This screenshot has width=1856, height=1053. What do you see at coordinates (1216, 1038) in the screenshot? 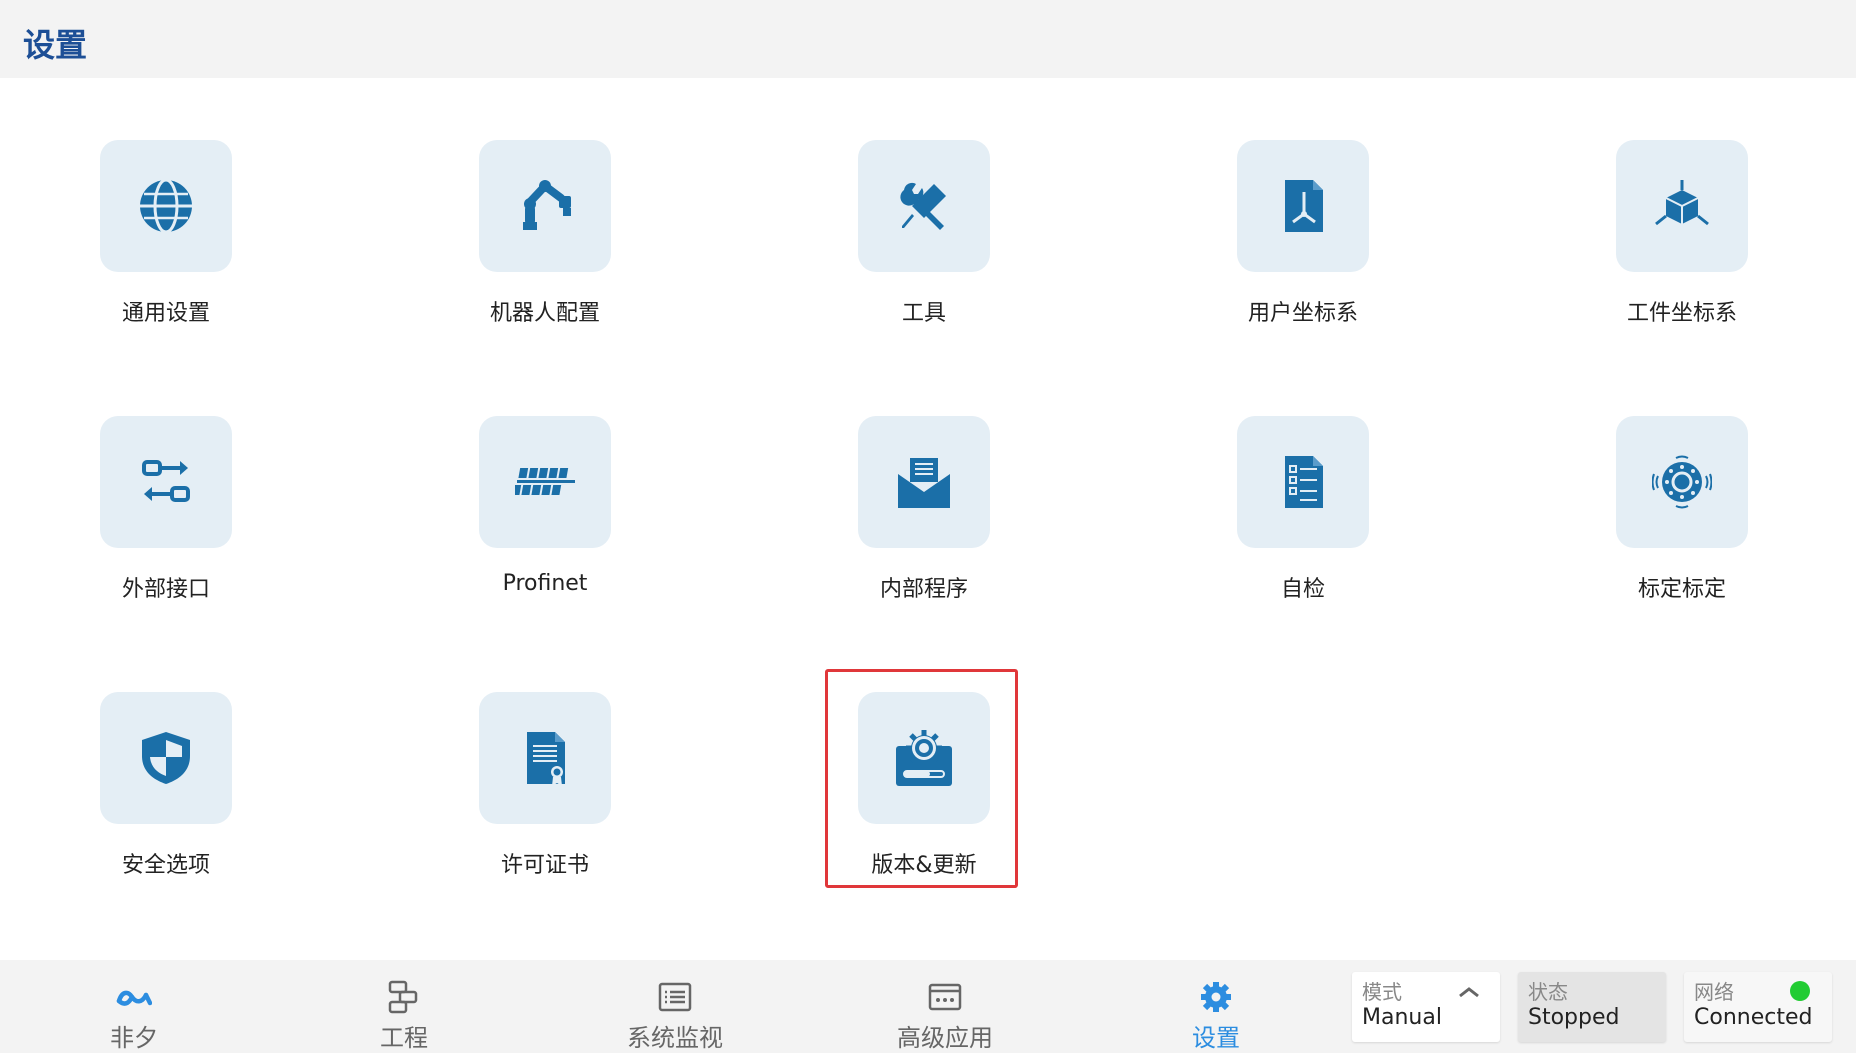
I see `nav-label: 设置` at bounding box center [1216, 1038].